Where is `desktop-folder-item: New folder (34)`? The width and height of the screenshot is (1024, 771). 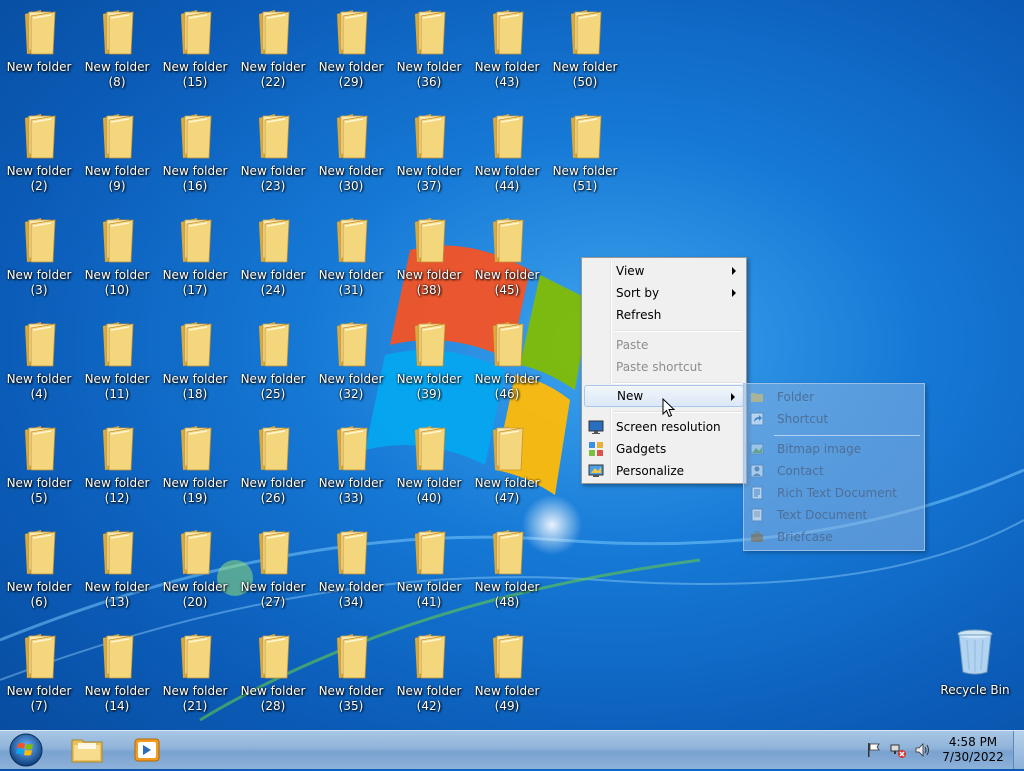 desktop-folder-item: New folder (34) is located at coordinates (351, 570).